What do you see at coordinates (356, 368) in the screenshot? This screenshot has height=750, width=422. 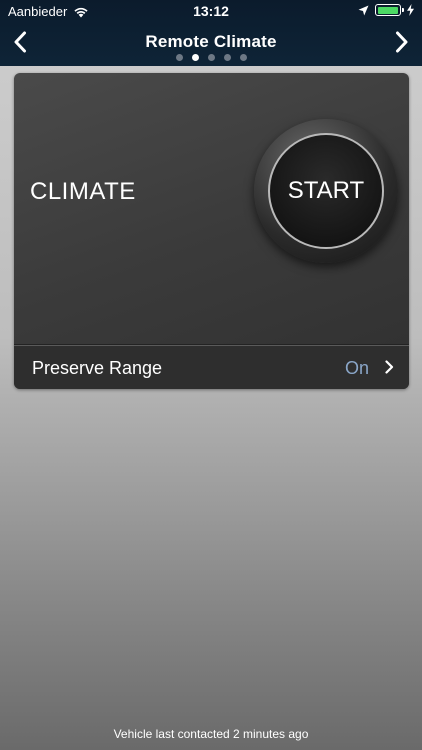 I see `preserve-range-value: On` at bounding box center [356, 368].